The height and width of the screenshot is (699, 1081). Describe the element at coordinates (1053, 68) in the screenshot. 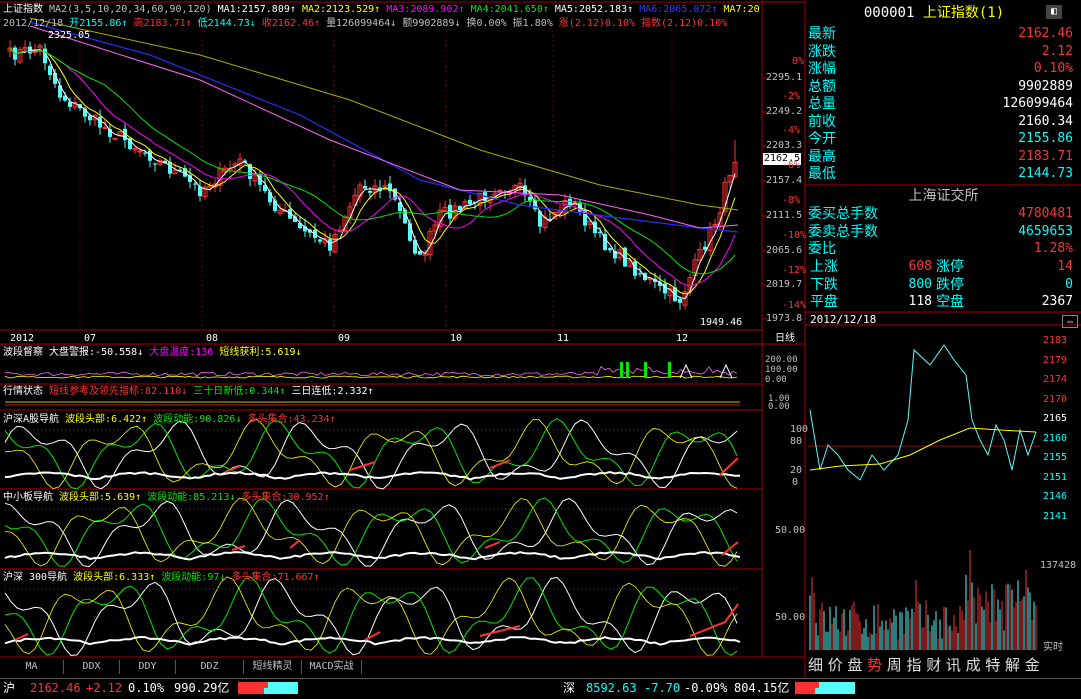

I see `quote-value: 0.10%` at that location.